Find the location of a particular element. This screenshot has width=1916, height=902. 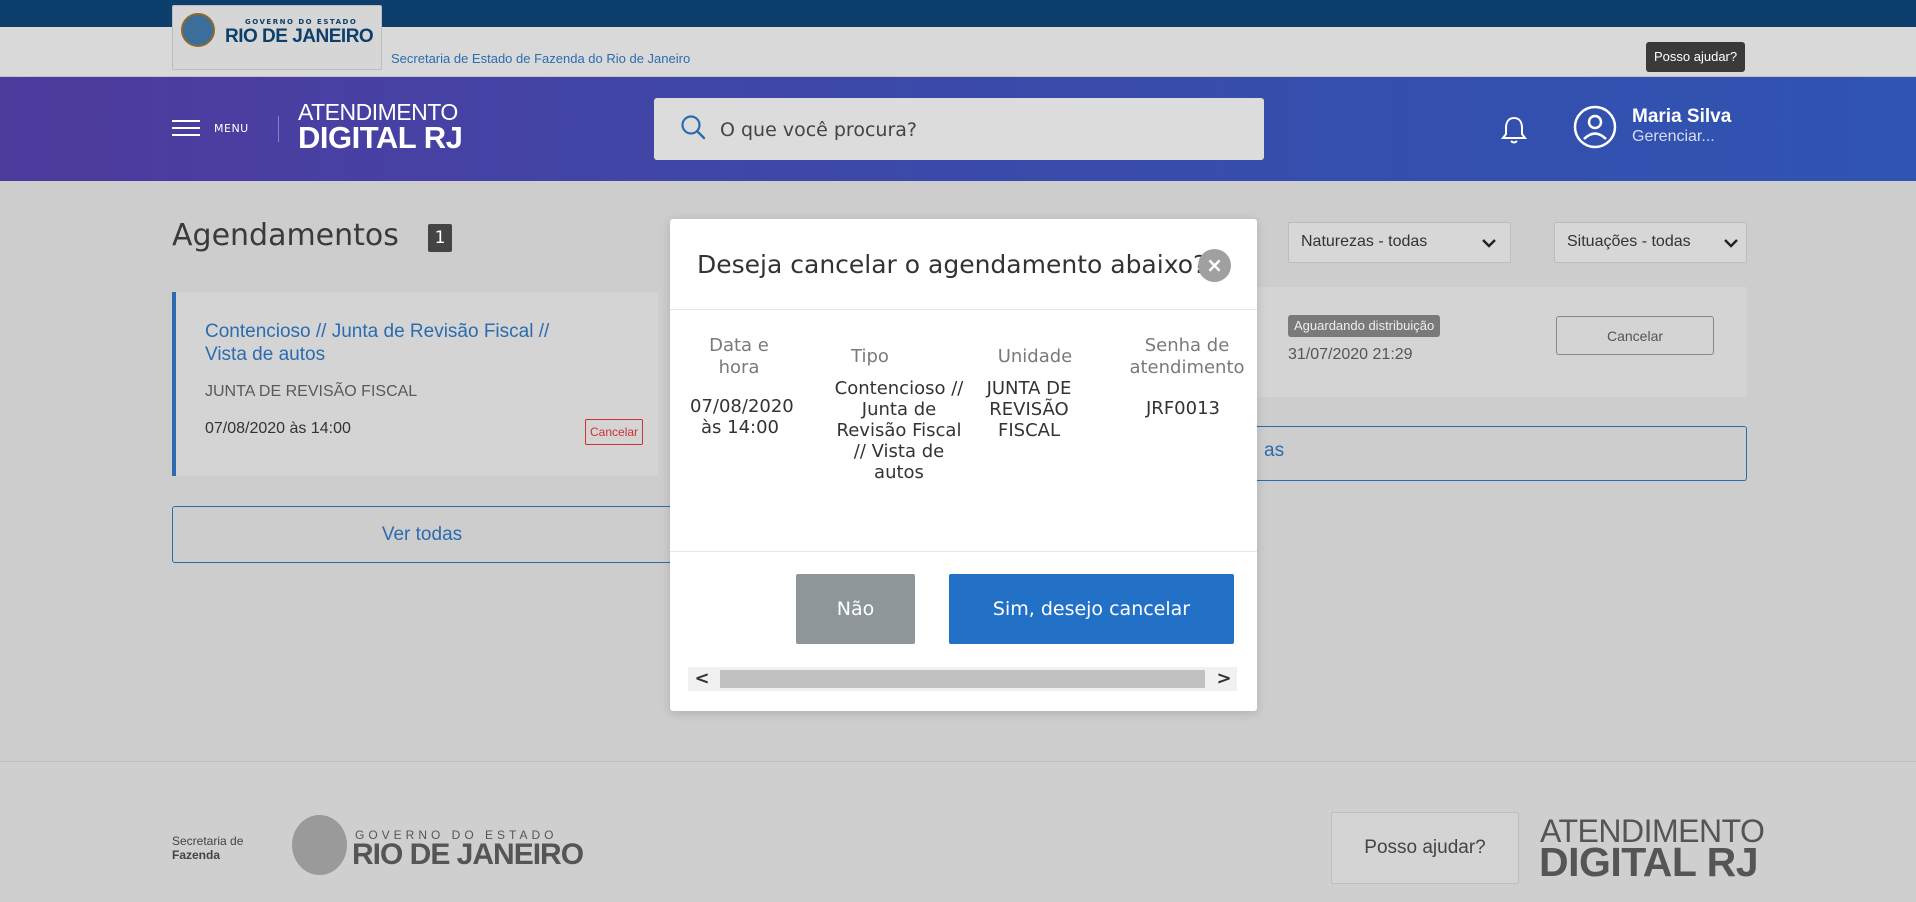

scroll-right-icon: > is located at coordinates (1224, 679).